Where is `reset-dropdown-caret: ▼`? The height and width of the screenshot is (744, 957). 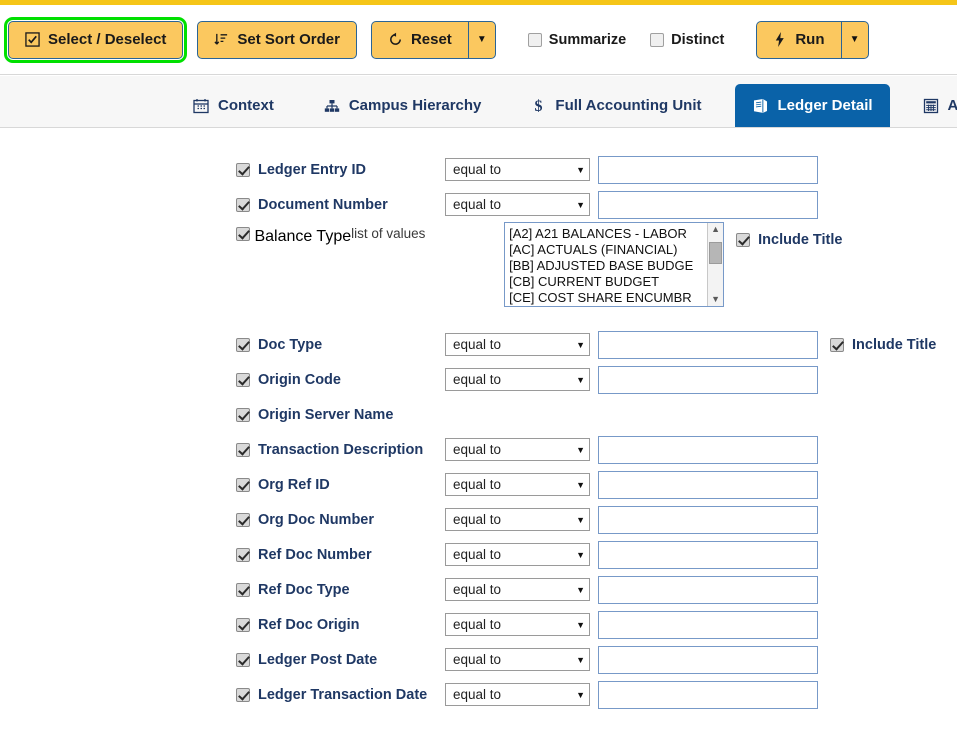 reset-dropdown-caret: ▼ is located at coordinates (481, 39).